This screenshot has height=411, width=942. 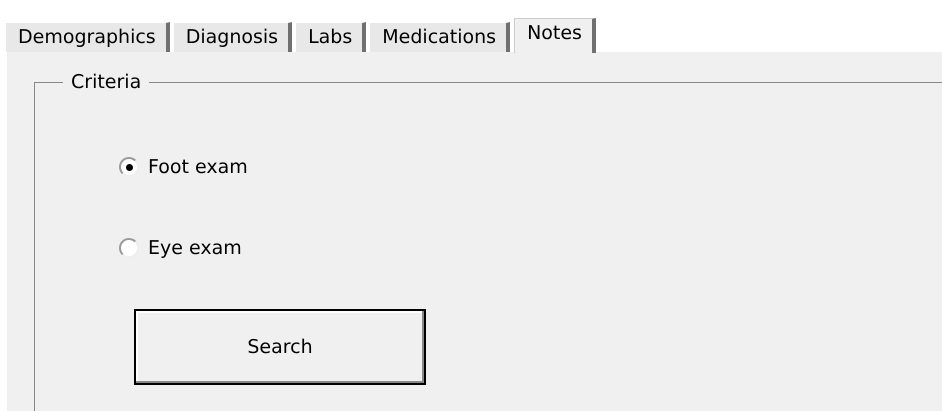 I want to click on tab: Labs, so click(x=331, y=37).